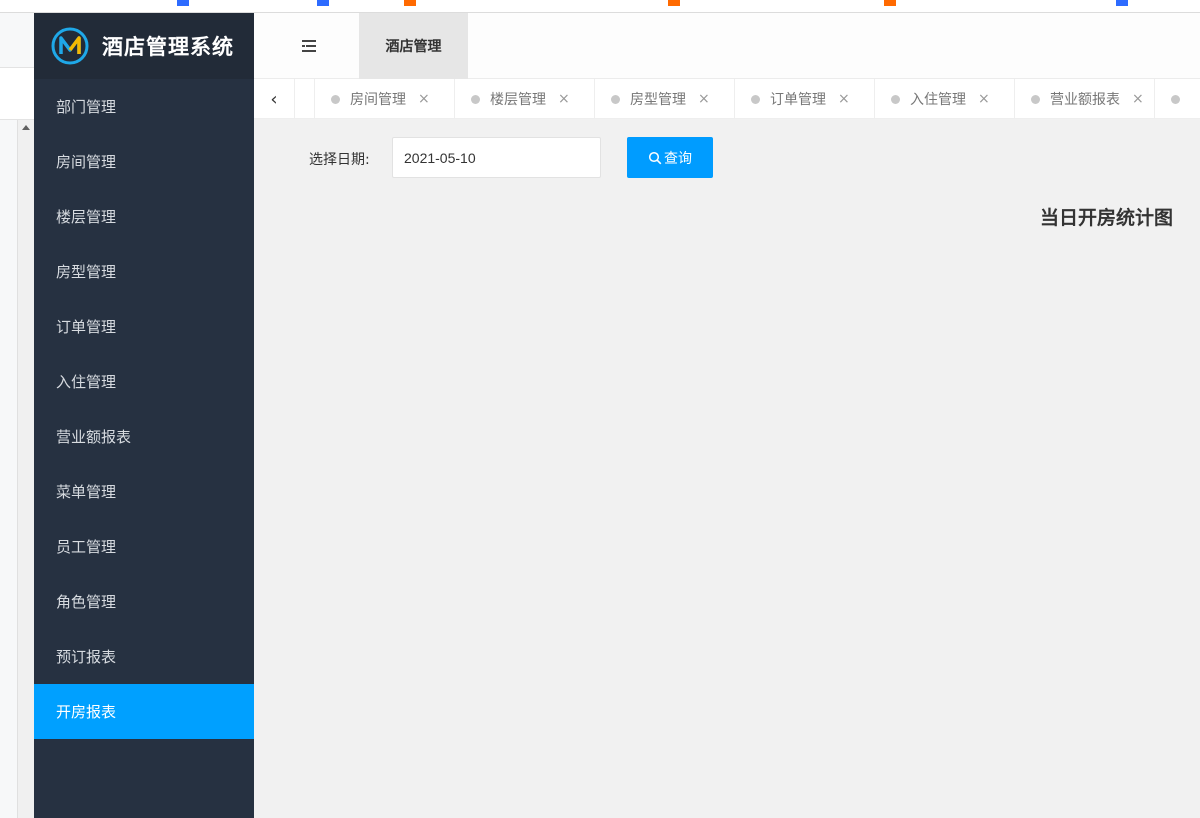 The width and height of the screenshot is (1200, 818). Describe the element at coordinates (1106, 218) in the screenshot. I see `chart-title: 当日开房统计图` at that location.